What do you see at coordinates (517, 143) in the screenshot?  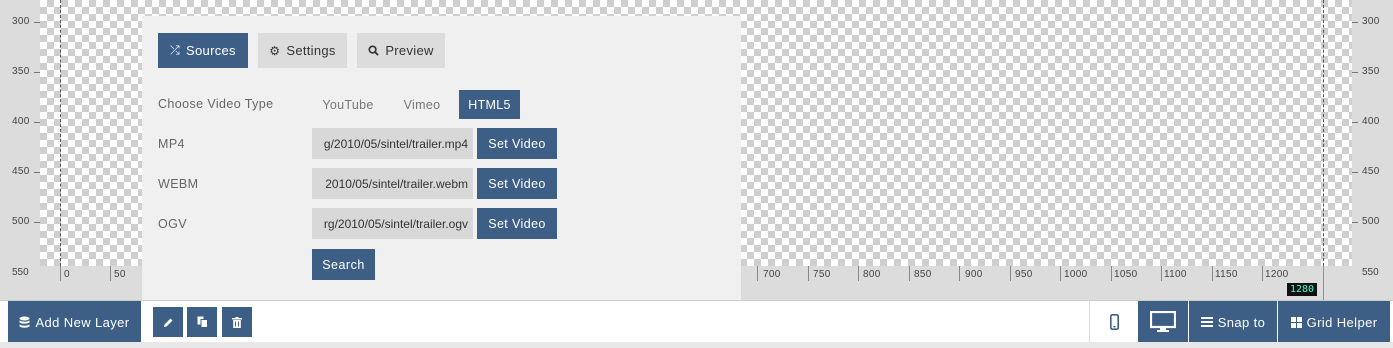 I see `set-mp4-video-button: Set Video` at bounding box center [517, 143].